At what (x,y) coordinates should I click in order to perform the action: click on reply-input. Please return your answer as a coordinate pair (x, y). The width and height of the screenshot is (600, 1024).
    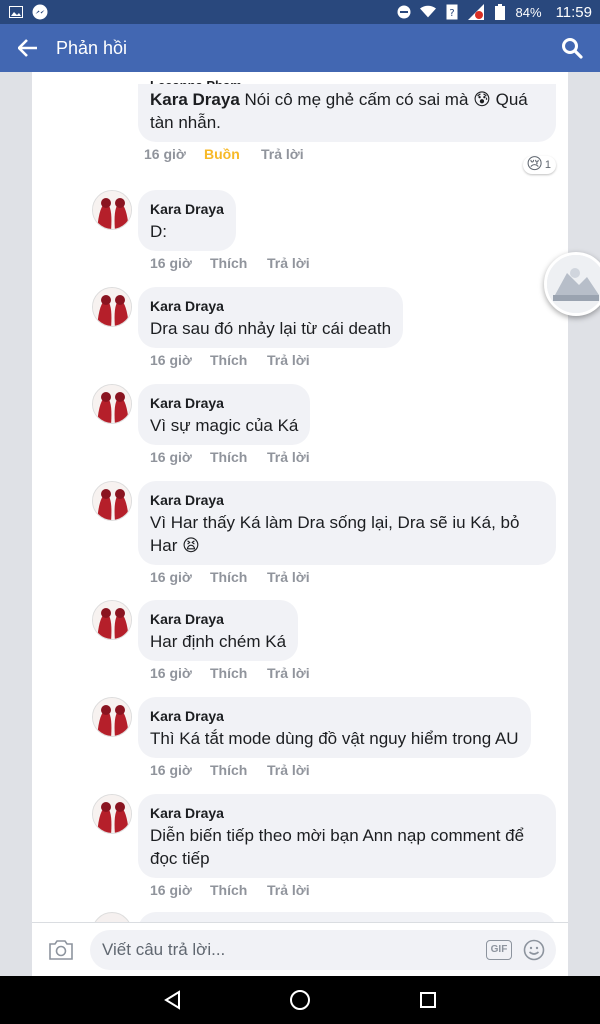
    Looking at the image, I should click on (294, 949).